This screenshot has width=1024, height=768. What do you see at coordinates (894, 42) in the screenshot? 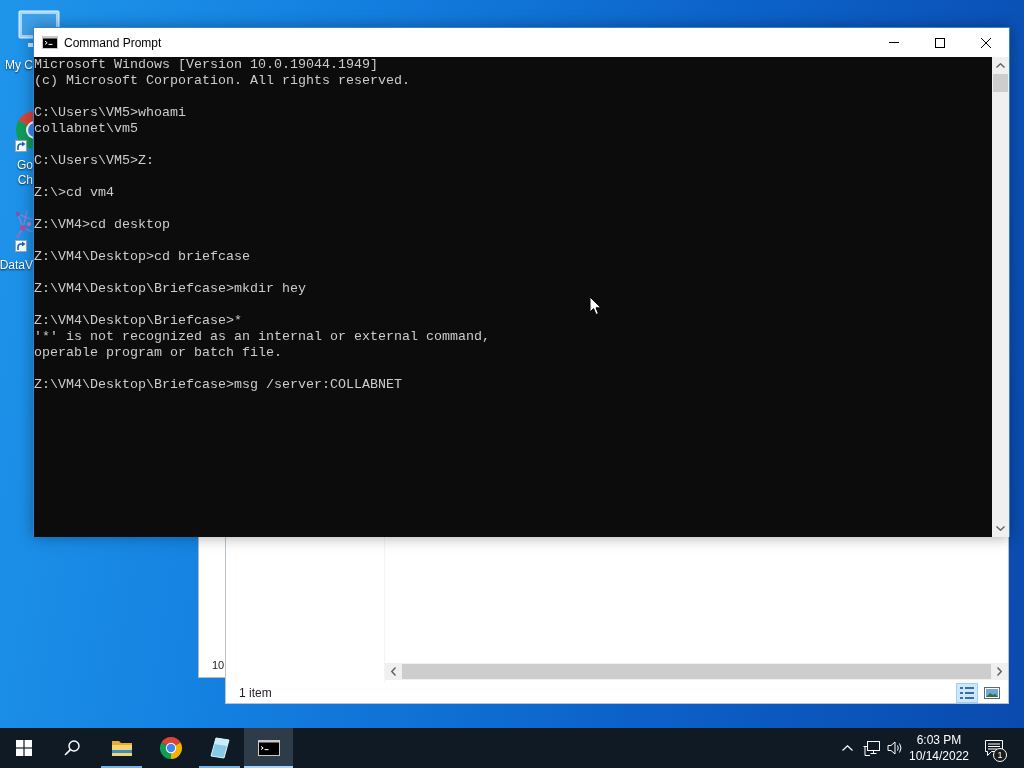
I see `minimize-icon` at bounding box center [894, 42].